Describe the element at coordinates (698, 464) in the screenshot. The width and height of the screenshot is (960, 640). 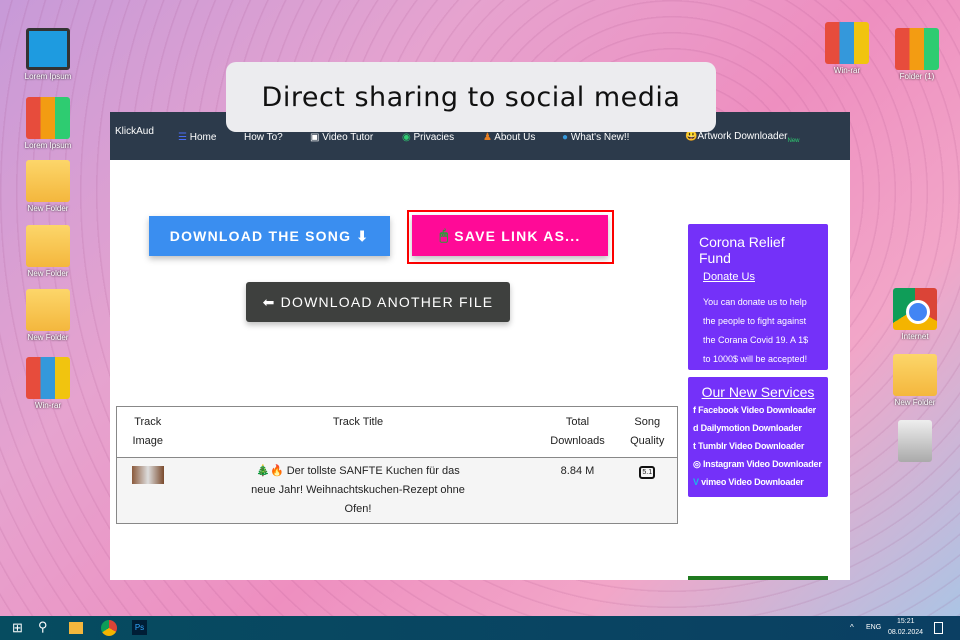
I see `instagram-icon: ◎` at that location.